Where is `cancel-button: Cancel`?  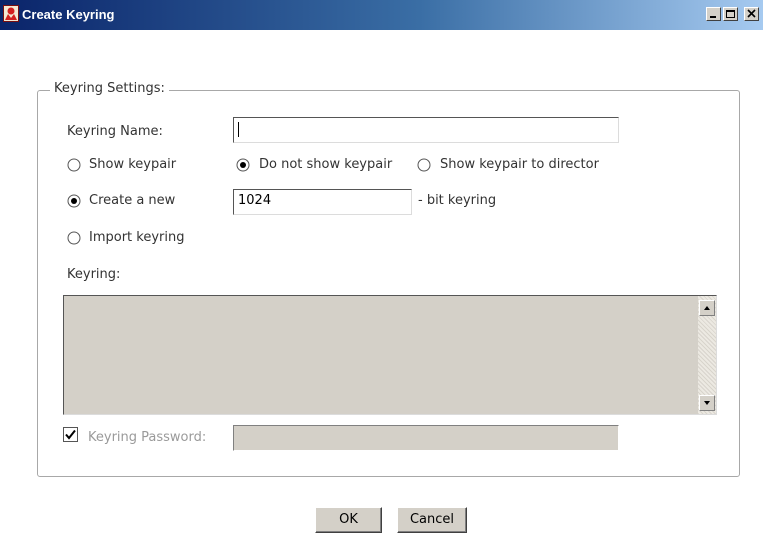 cancel-button: Cancel is located at coordinates (432, 520).